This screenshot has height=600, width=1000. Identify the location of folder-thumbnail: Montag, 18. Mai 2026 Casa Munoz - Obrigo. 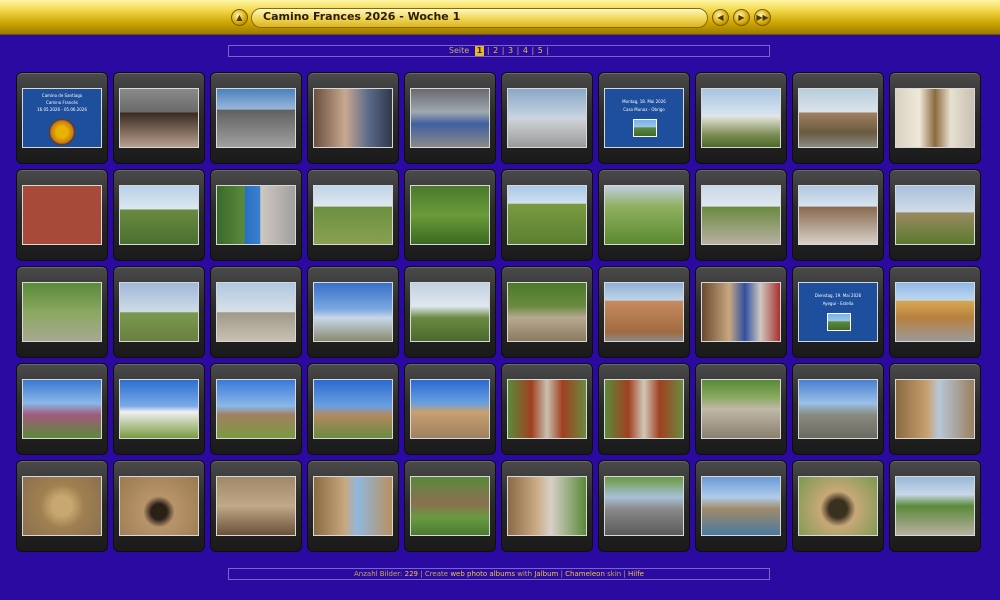
(644, 118).